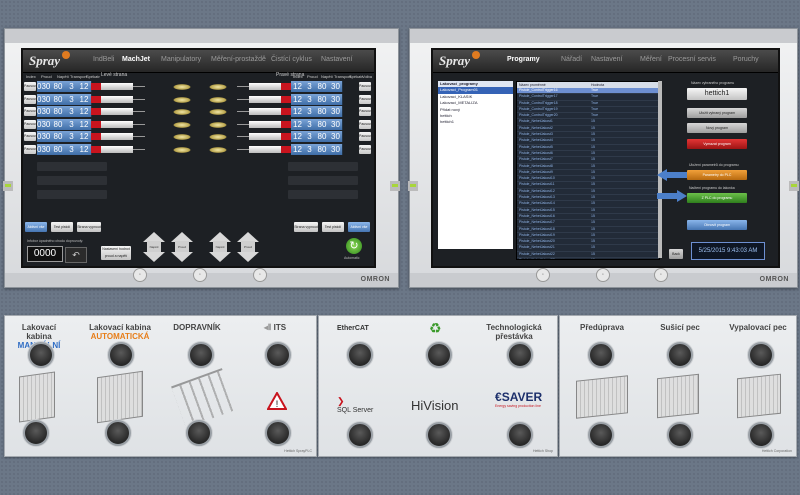 The image size is (800, 495). What do you see at coordinates (182, 247) in the screenshot?
I see `current-left-stepper: Proud` at bounding box center [182, 247].